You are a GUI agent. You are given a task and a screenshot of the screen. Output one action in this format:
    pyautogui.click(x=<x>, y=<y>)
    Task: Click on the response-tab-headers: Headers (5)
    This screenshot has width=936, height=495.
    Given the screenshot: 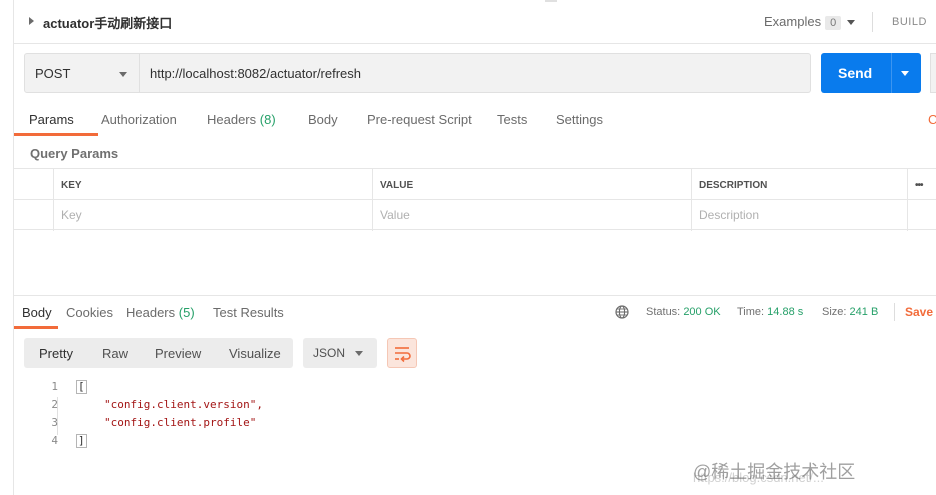 What is the action you would take?
    pyautogui.click(x=160, y=312)
    